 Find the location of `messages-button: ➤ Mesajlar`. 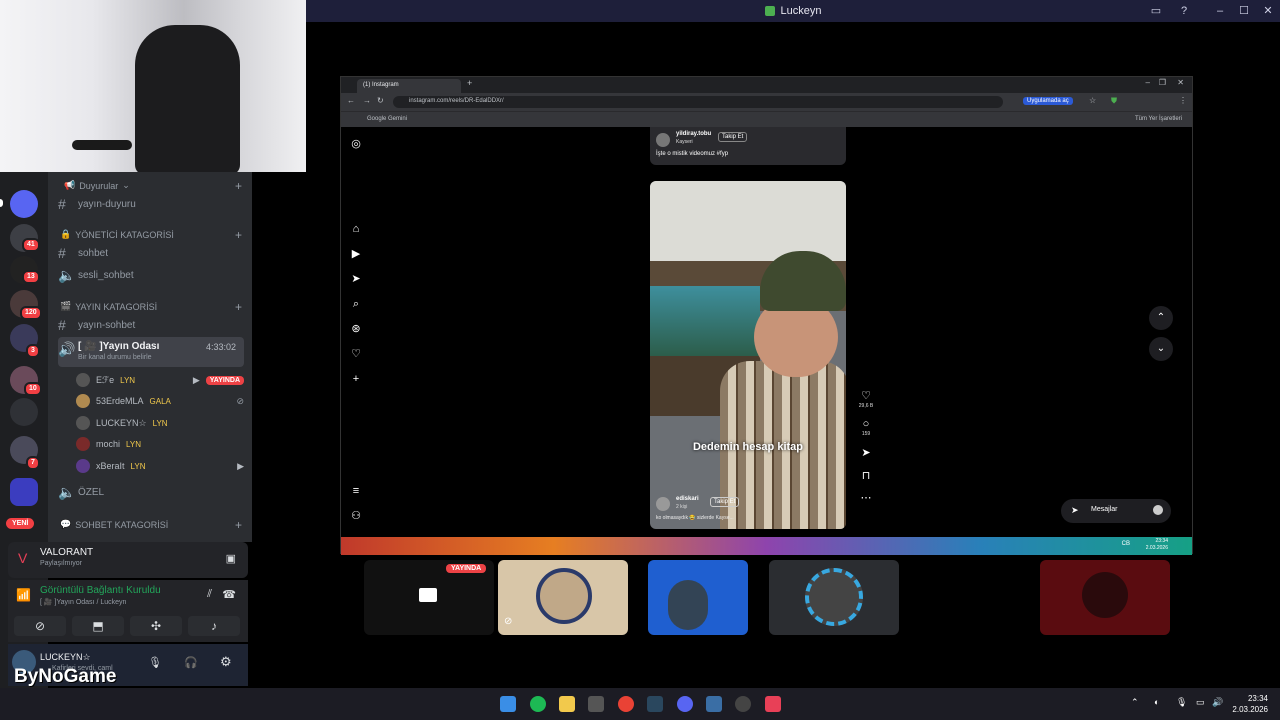

messages-button: ➤ Mesajlar is located at coordinates (1116, 511).